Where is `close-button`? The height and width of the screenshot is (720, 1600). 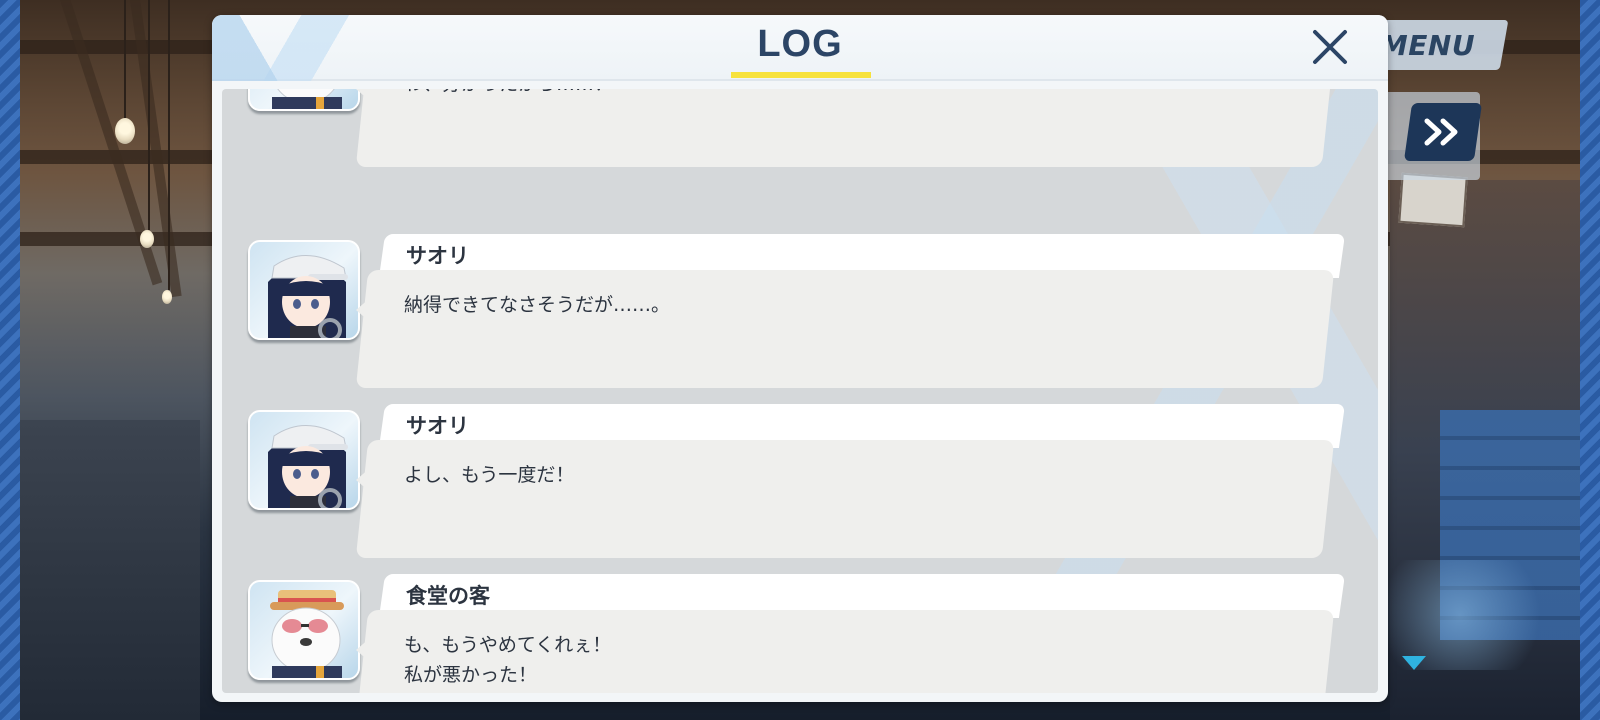 close-button is located at coordinates (1330, 47).